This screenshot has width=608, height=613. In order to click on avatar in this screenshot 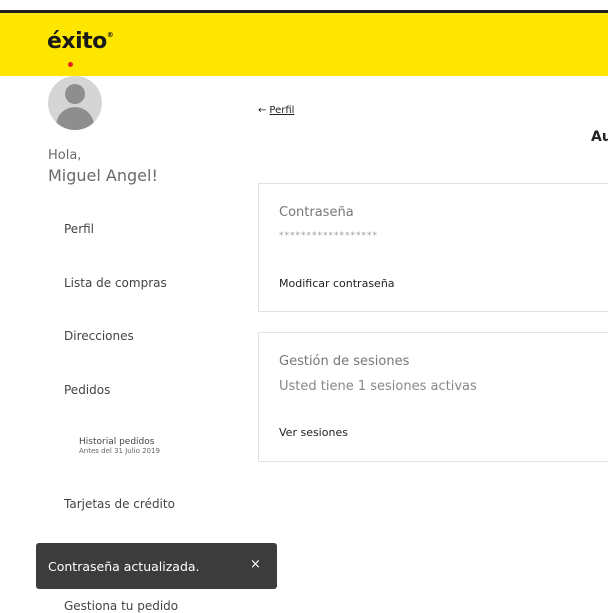, I will do `click(75, 103)`.